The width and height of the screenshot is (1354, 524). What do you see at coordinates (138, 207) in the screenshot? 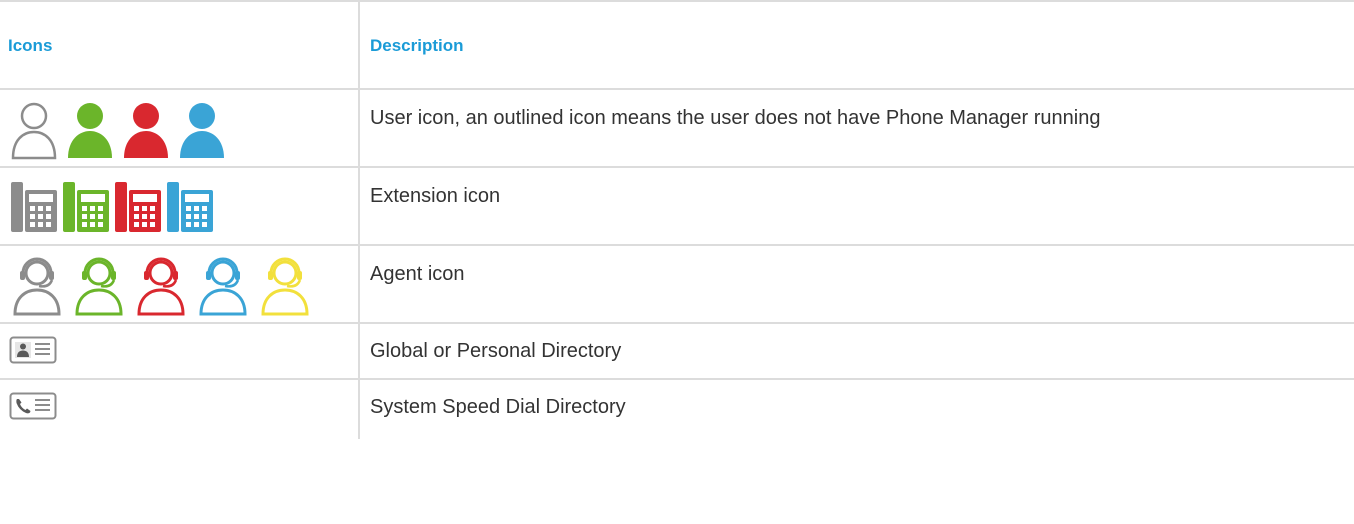
I see `extension-icon-red` at bounding box center [138, 207].